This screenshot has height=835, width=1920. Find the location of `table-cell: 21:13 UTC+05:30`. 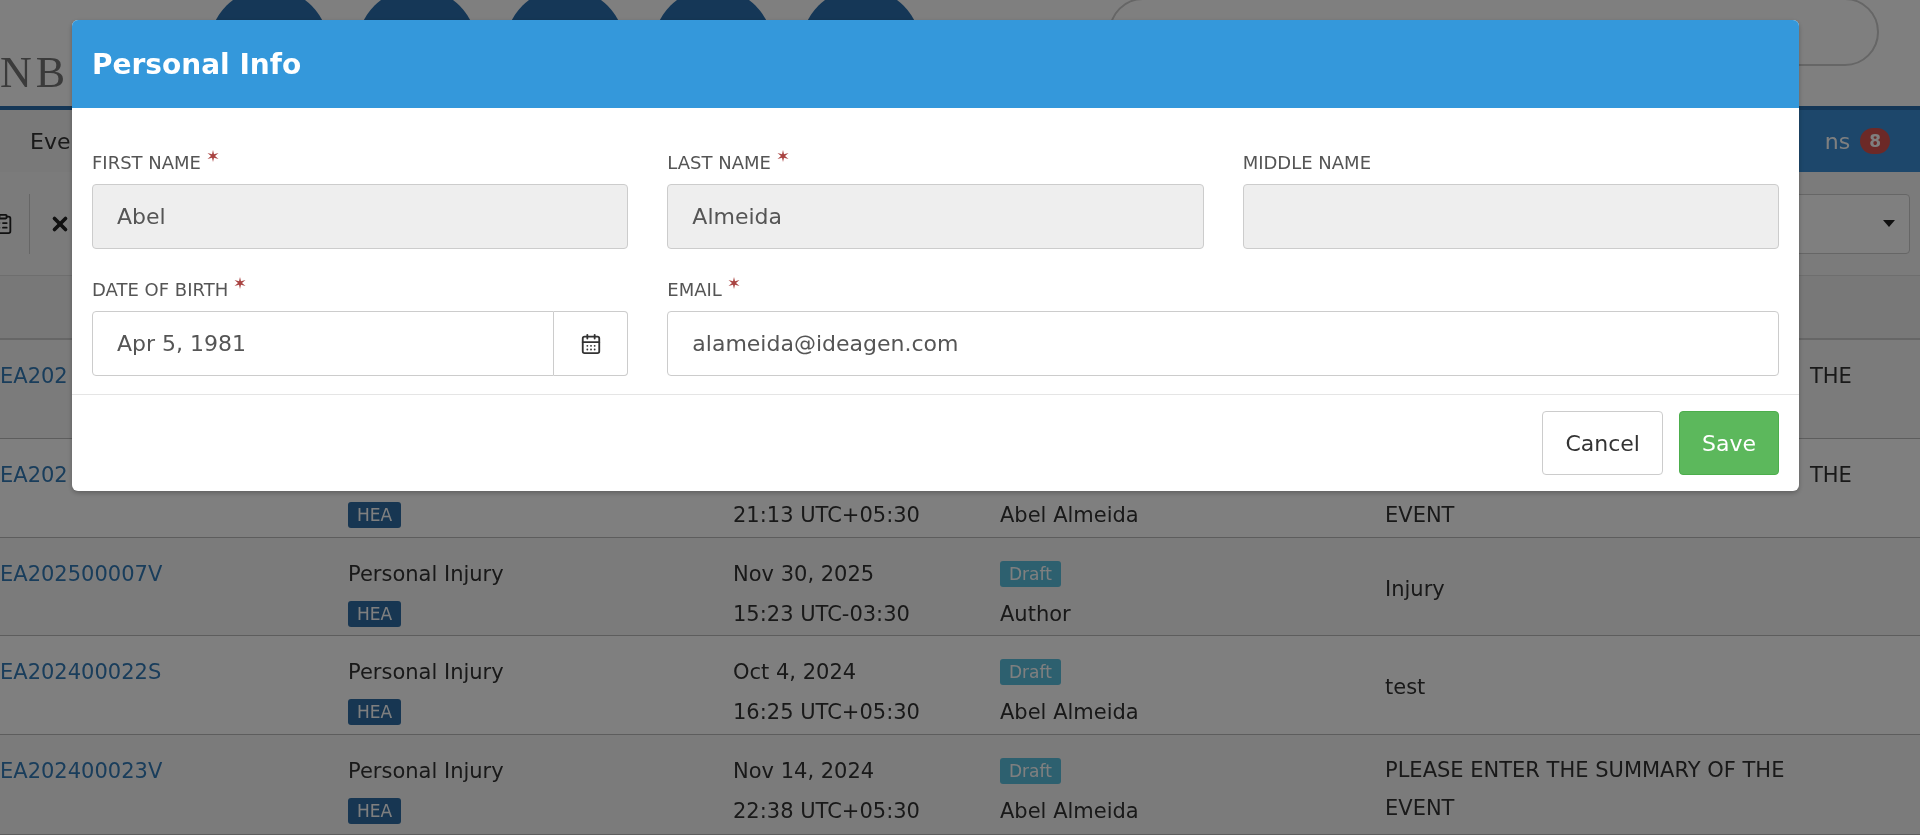

table-cell: 21:13 UTC+05:30 is located at coordinates (826, 515).